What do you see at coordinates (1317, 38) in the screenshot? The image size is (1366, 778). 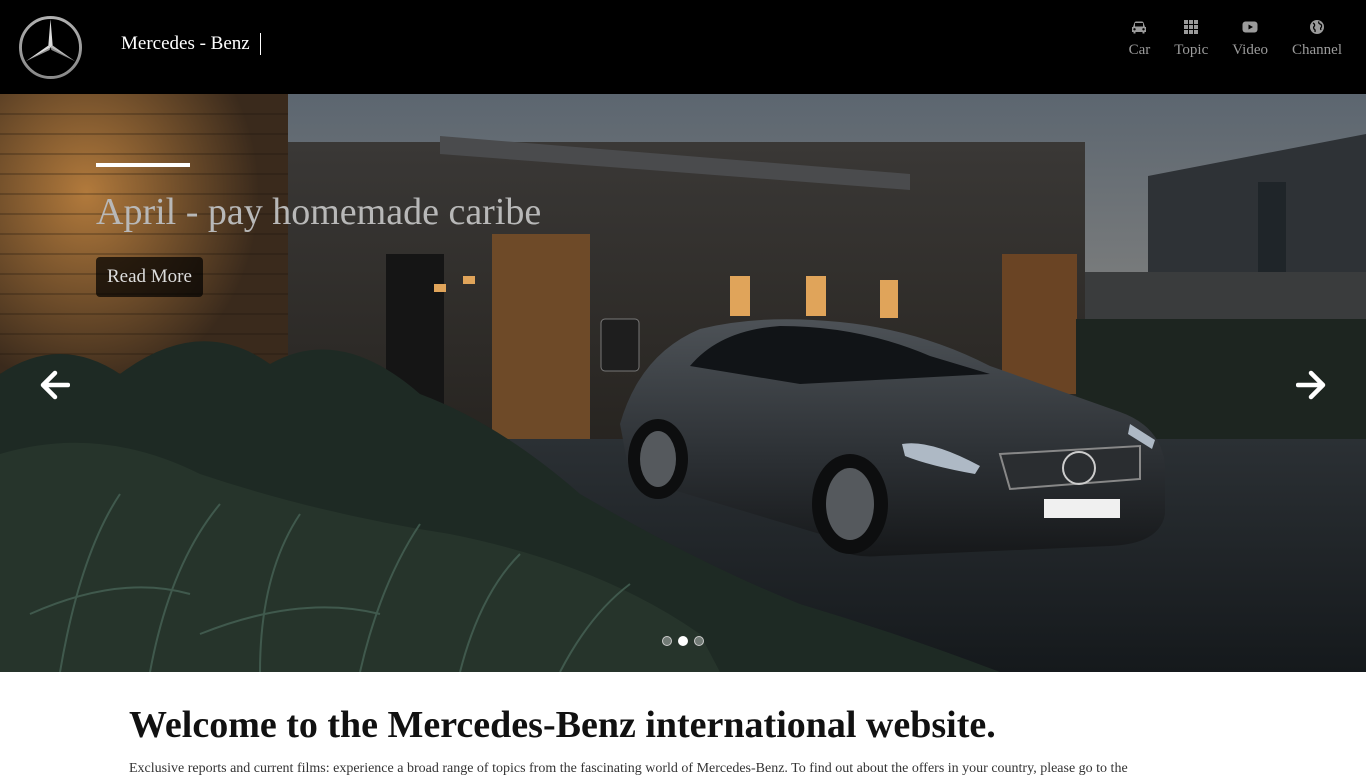 I see `nav-item-channel: Channel` at bounding box center [1317, 38].